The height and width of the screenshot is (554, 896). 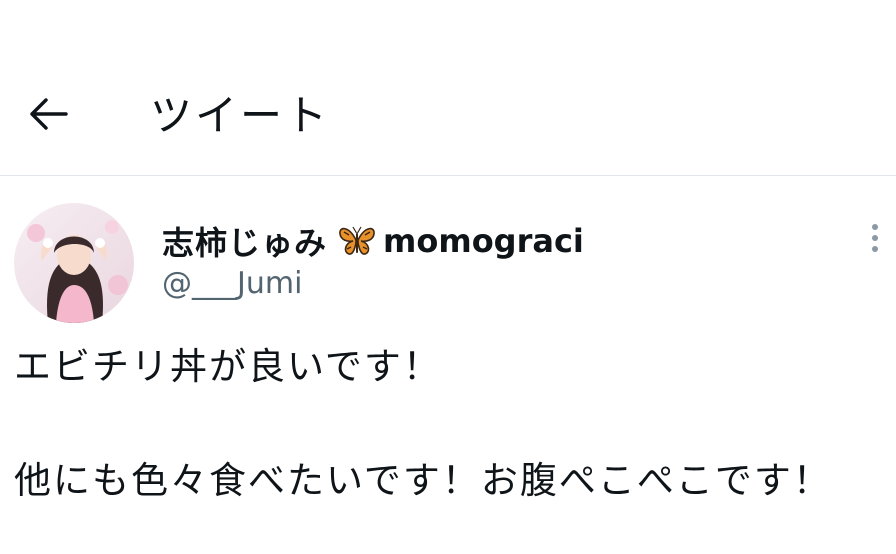 What do you see at coordinates (232, 283) in the screenshot?
I see `author-handle: @___Jumi` at bounding box center [232, 283].